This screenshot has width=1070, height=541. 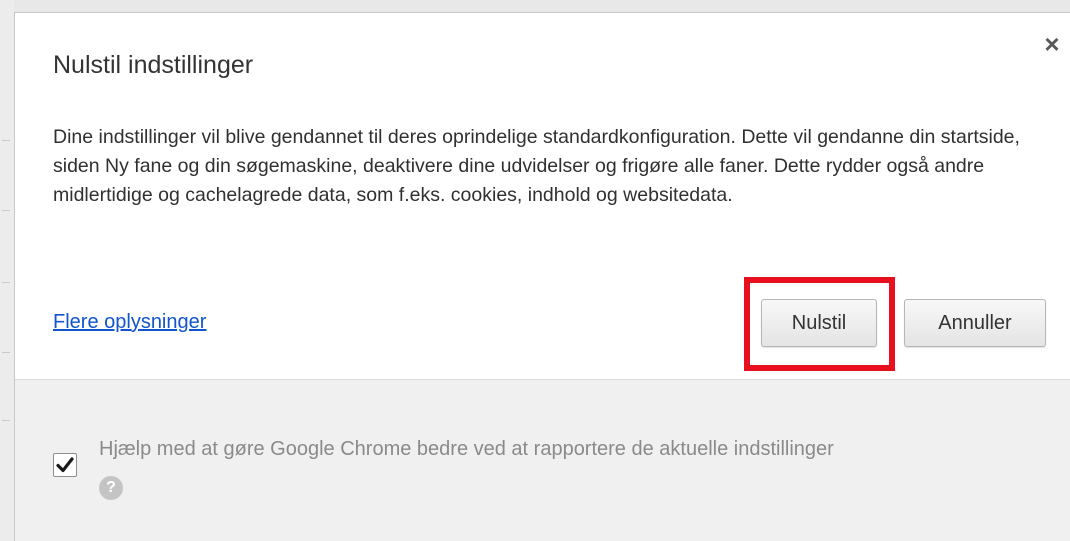 I want to click on reset-button: Nulstil, so click(x=819, y=323).